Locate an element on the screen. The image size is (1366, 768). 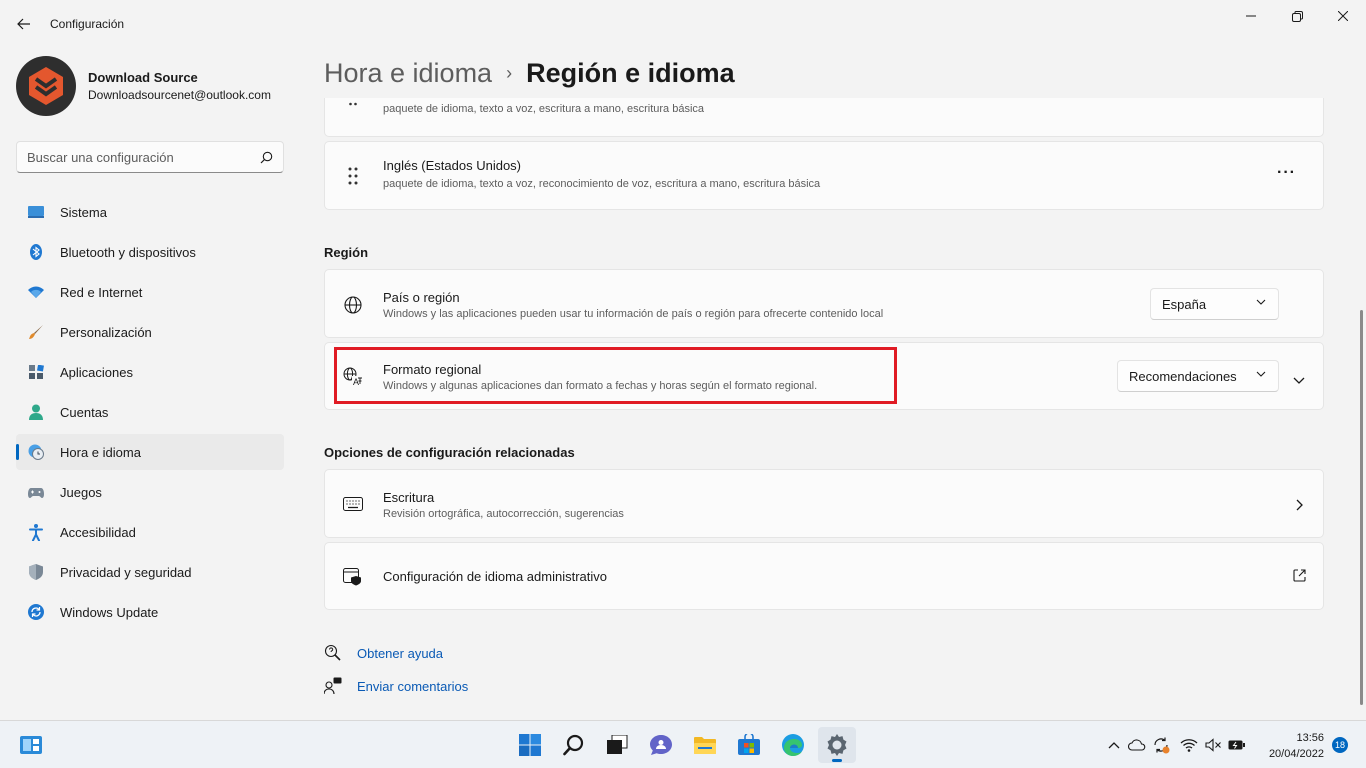
chat-button is located at coordinates (661, 745).